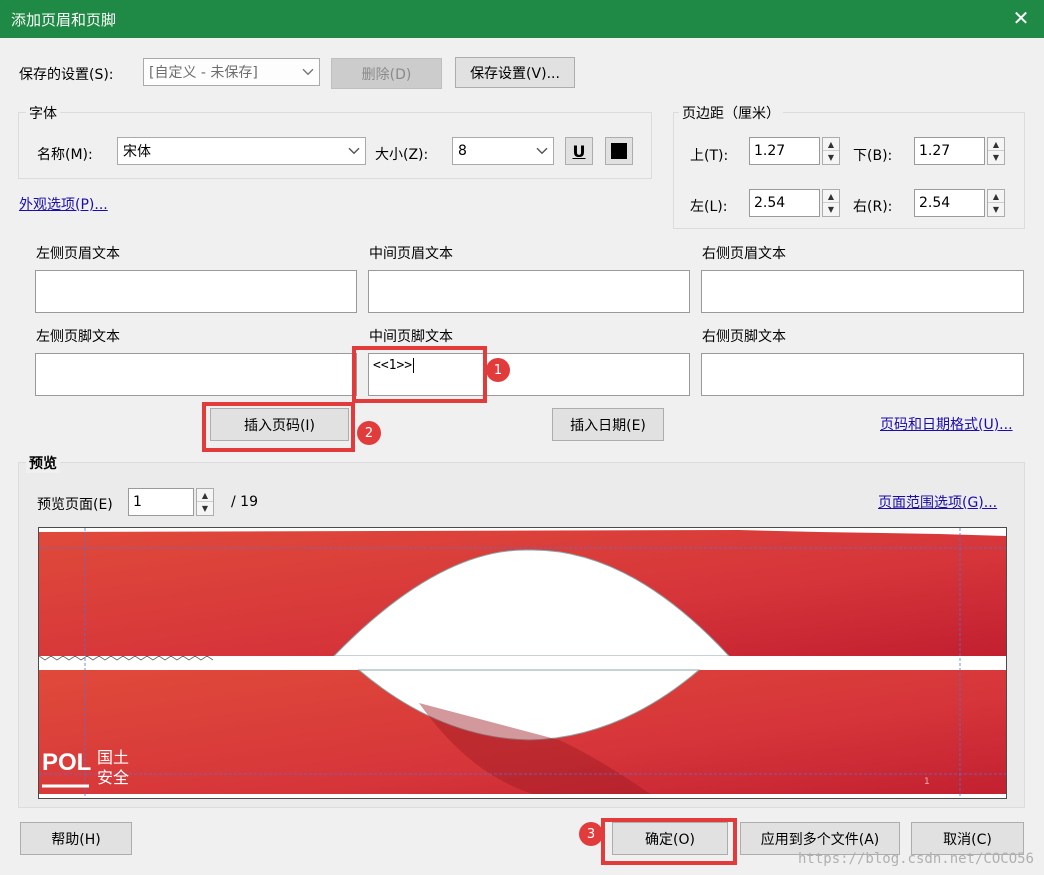 This screenshot has height=875, width=1044. I want to click on font-size-value: 8, so click(462, 151).